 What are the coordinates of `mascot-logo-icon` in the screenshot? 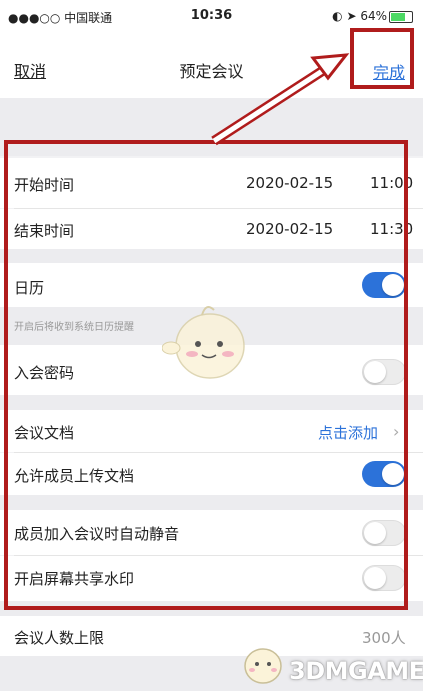 It's located at (263, 666).